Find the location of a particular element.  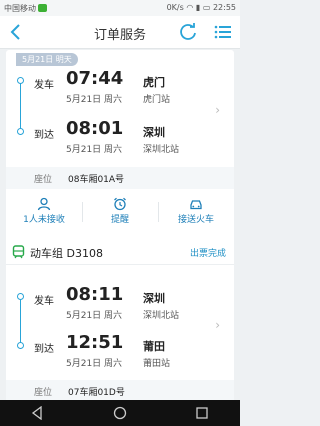

reminder-button: 提醒 is located at coordinates (120, 212).